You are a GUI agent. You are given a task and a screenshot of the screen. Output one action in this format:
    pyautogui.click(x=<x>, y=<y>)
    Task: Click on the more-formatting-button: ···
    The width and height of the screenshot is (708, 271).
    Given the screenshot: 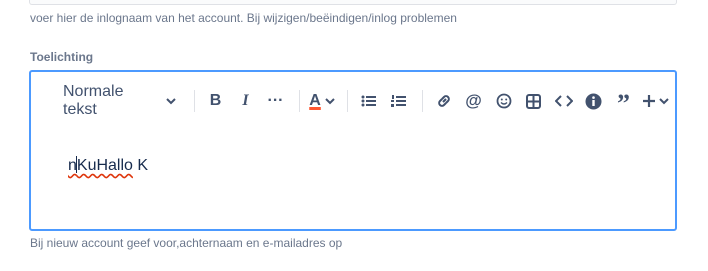 What is the action you would take?
    pyautogui.click(x=276, y=101)
    